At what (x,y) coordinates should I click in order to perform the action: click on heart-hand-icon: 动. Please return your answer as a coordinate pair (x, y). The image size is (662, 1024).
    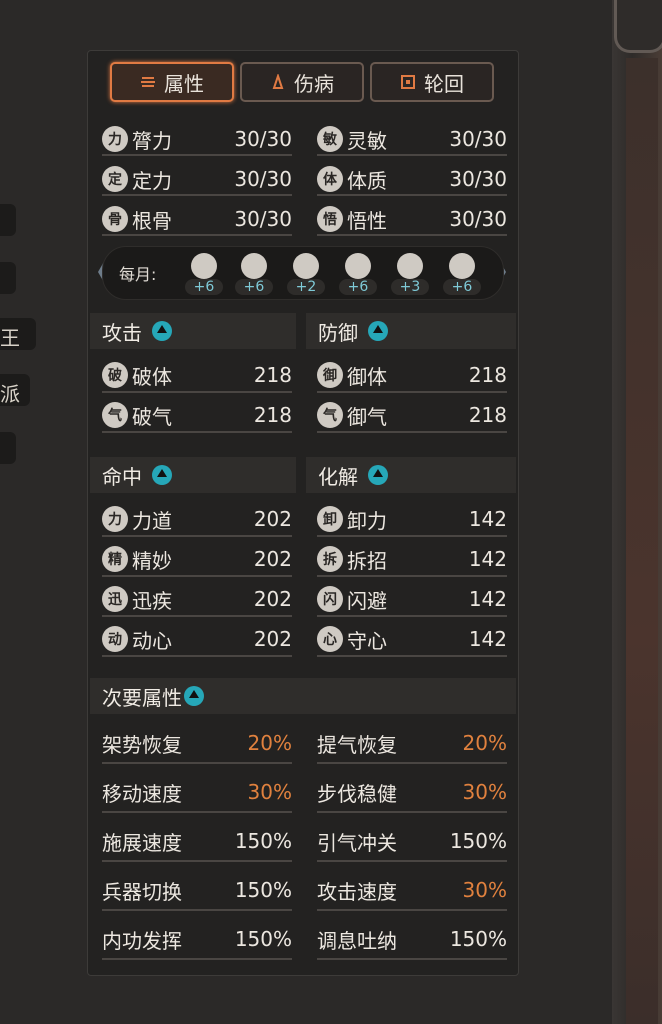
    Looking at the image, I should click on (115, 639).